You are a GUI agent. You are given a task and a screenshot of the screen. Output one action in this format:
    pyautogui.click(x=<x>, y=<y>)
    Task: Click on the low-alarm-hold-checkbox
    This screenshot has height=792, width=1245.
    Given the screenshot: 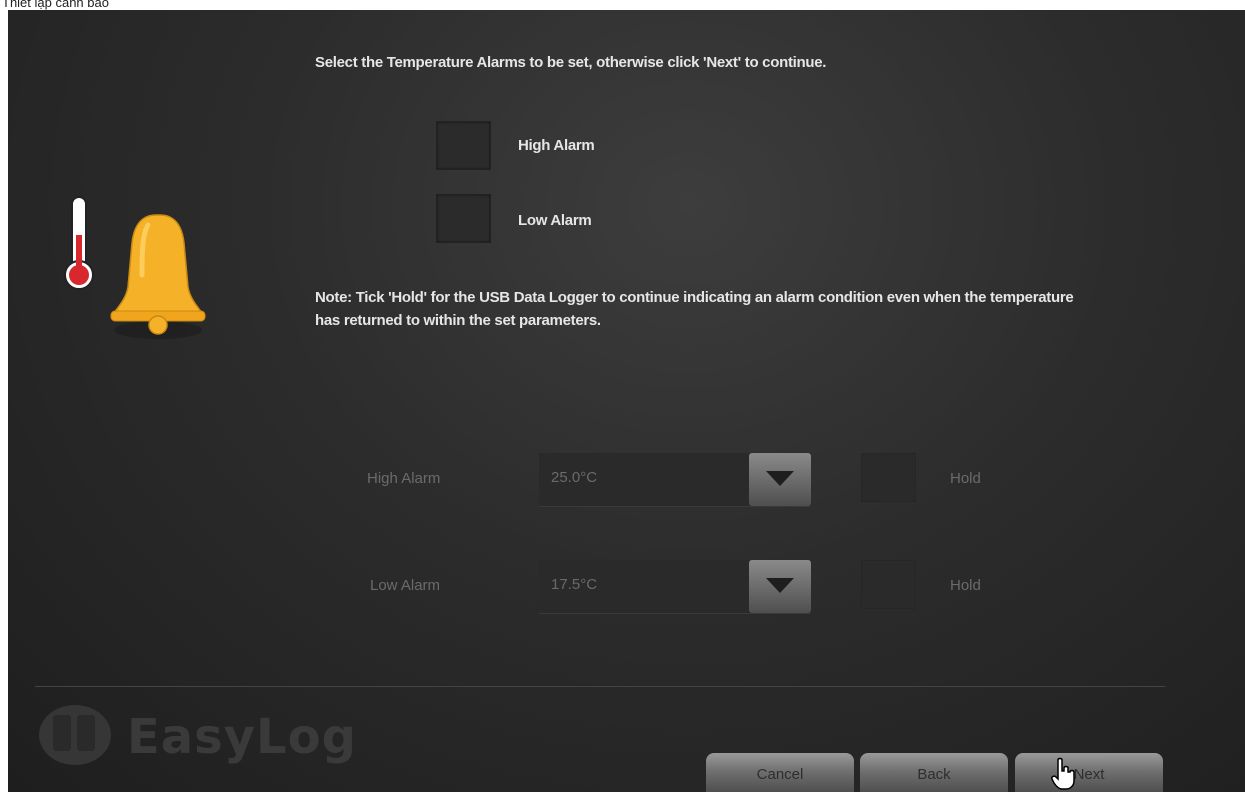 What is the action you would take?
    pyautogui.click(x=888, y=584)
    